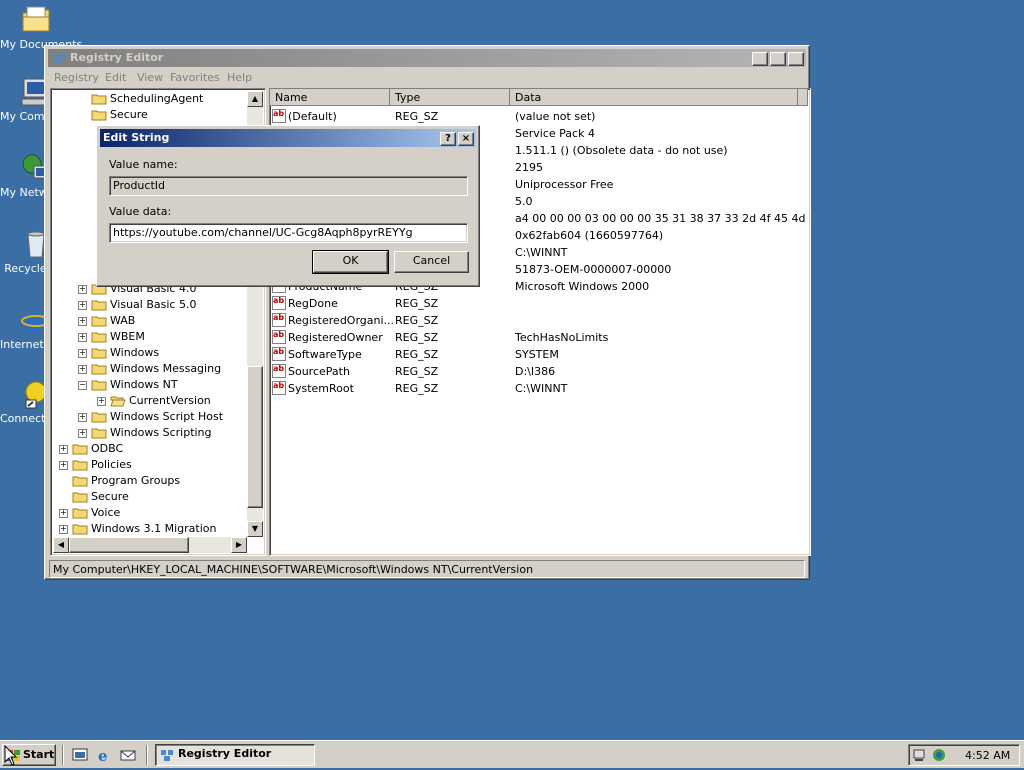  Describe the element at coordinates (235, 755) in the screenshot. I see `task-registry-editor: Registry Editor` at that location.